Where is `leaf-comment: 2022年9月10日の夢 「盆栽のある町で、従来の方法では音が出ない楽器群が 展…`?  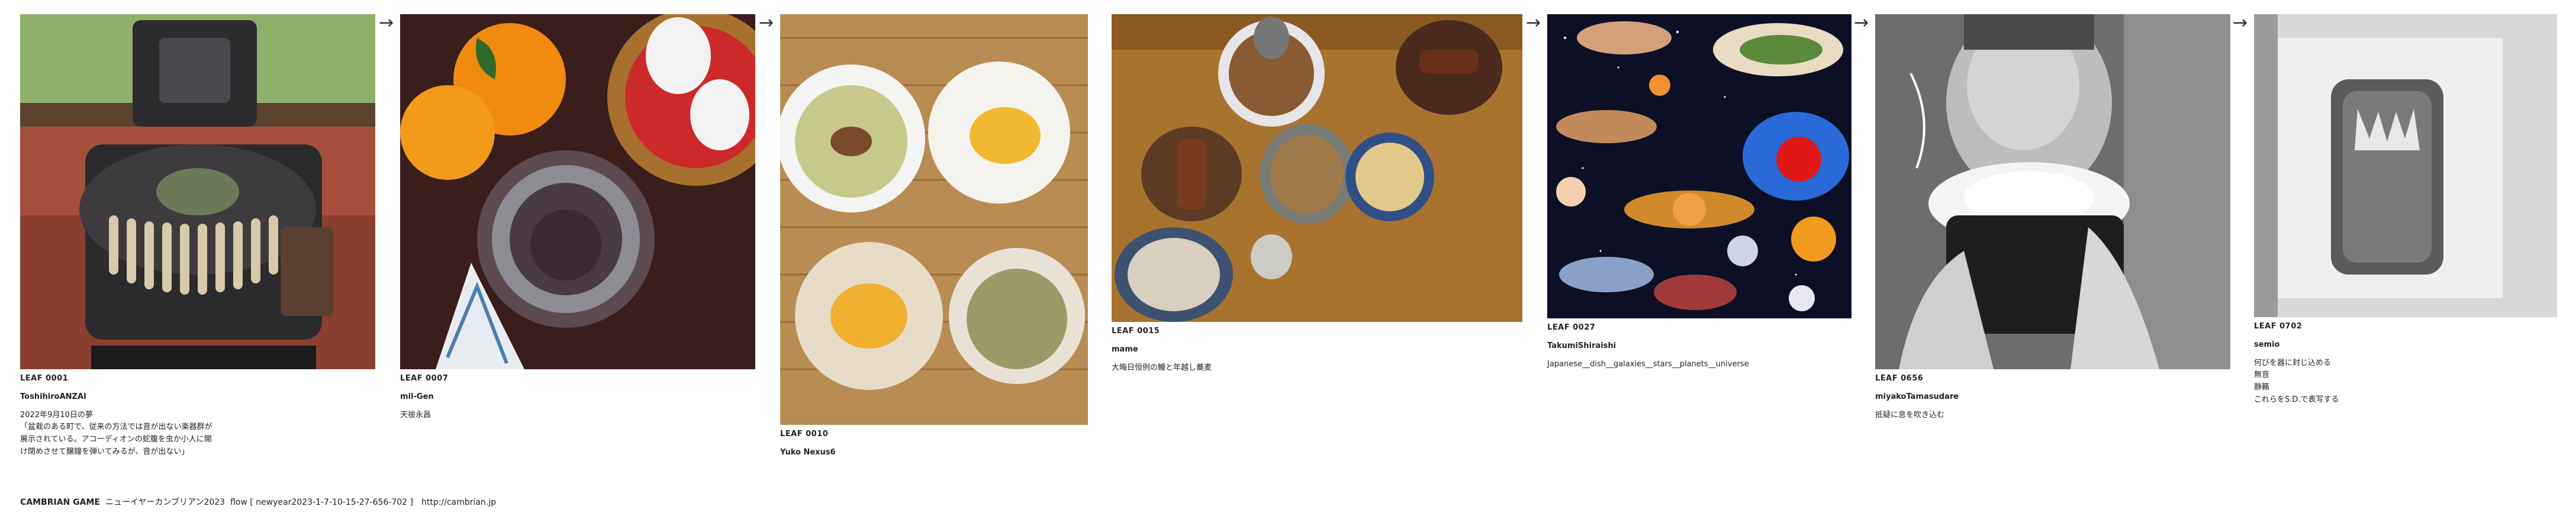
leaf-comment: 2022年9月10日の夢 「盆栽のある町で、従来の方法では音が出ない楽器群が 展… is located at coordinates (116, 433).